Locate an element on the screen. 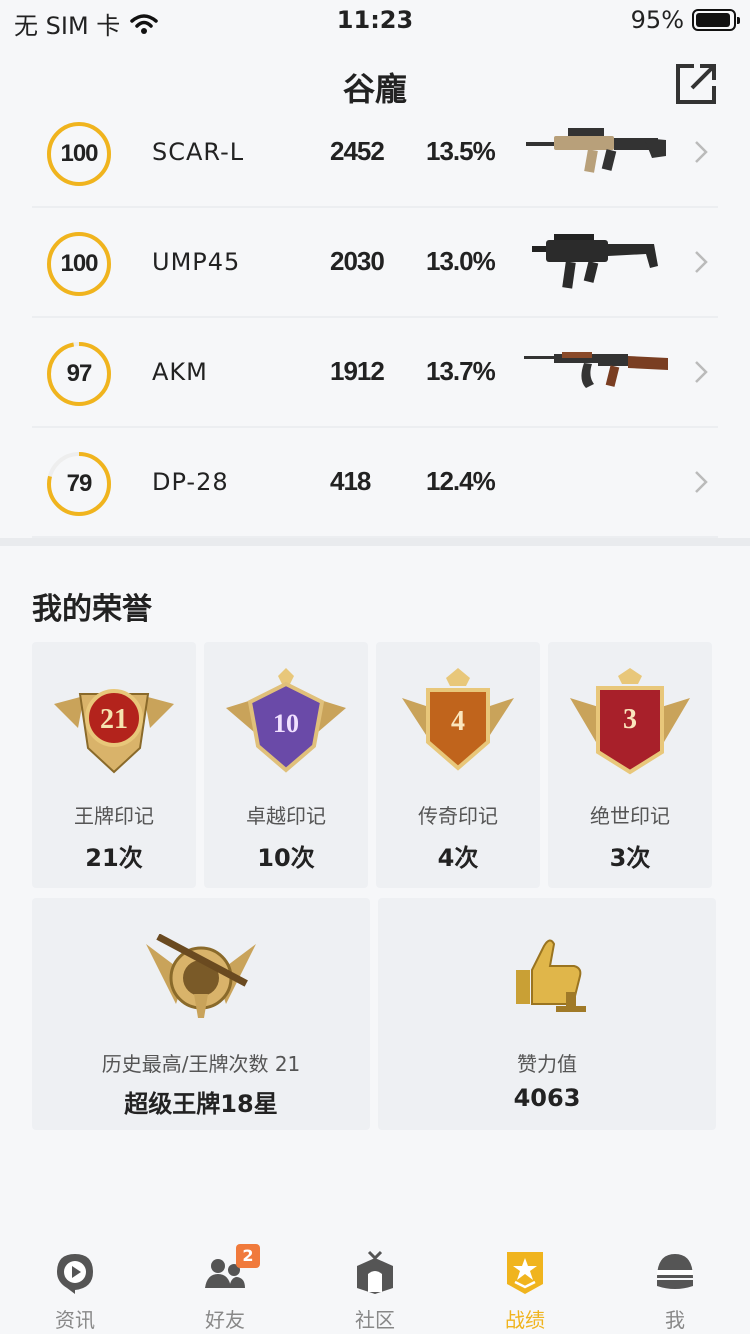 Image resolution: width=750 pixels, height=1334 pixels. honor-section-title: 我的荣誉 is located at coordinates (92, 609).